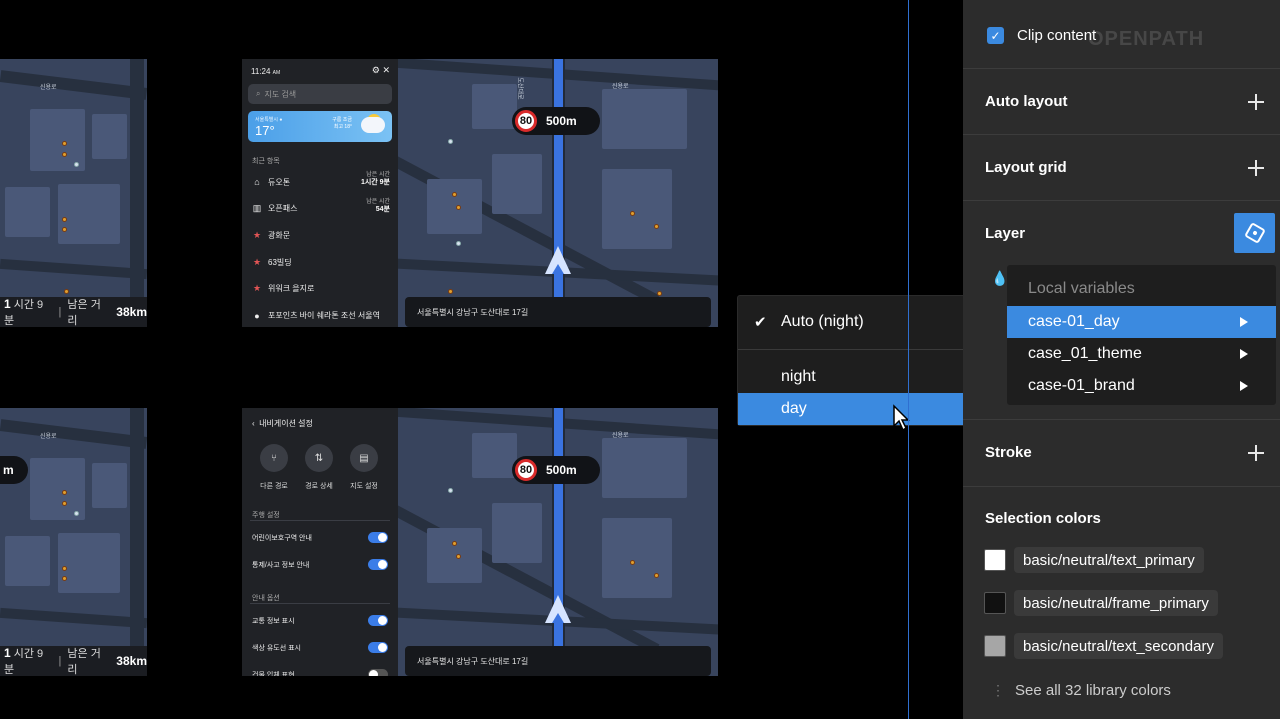 The width and height of the screenshot is (1280, 719). What do you see at coordinates (321, 289) in the screenshot?
I see `recent-item: ★ 위워크 을지로` at bounding box center [321, 289].